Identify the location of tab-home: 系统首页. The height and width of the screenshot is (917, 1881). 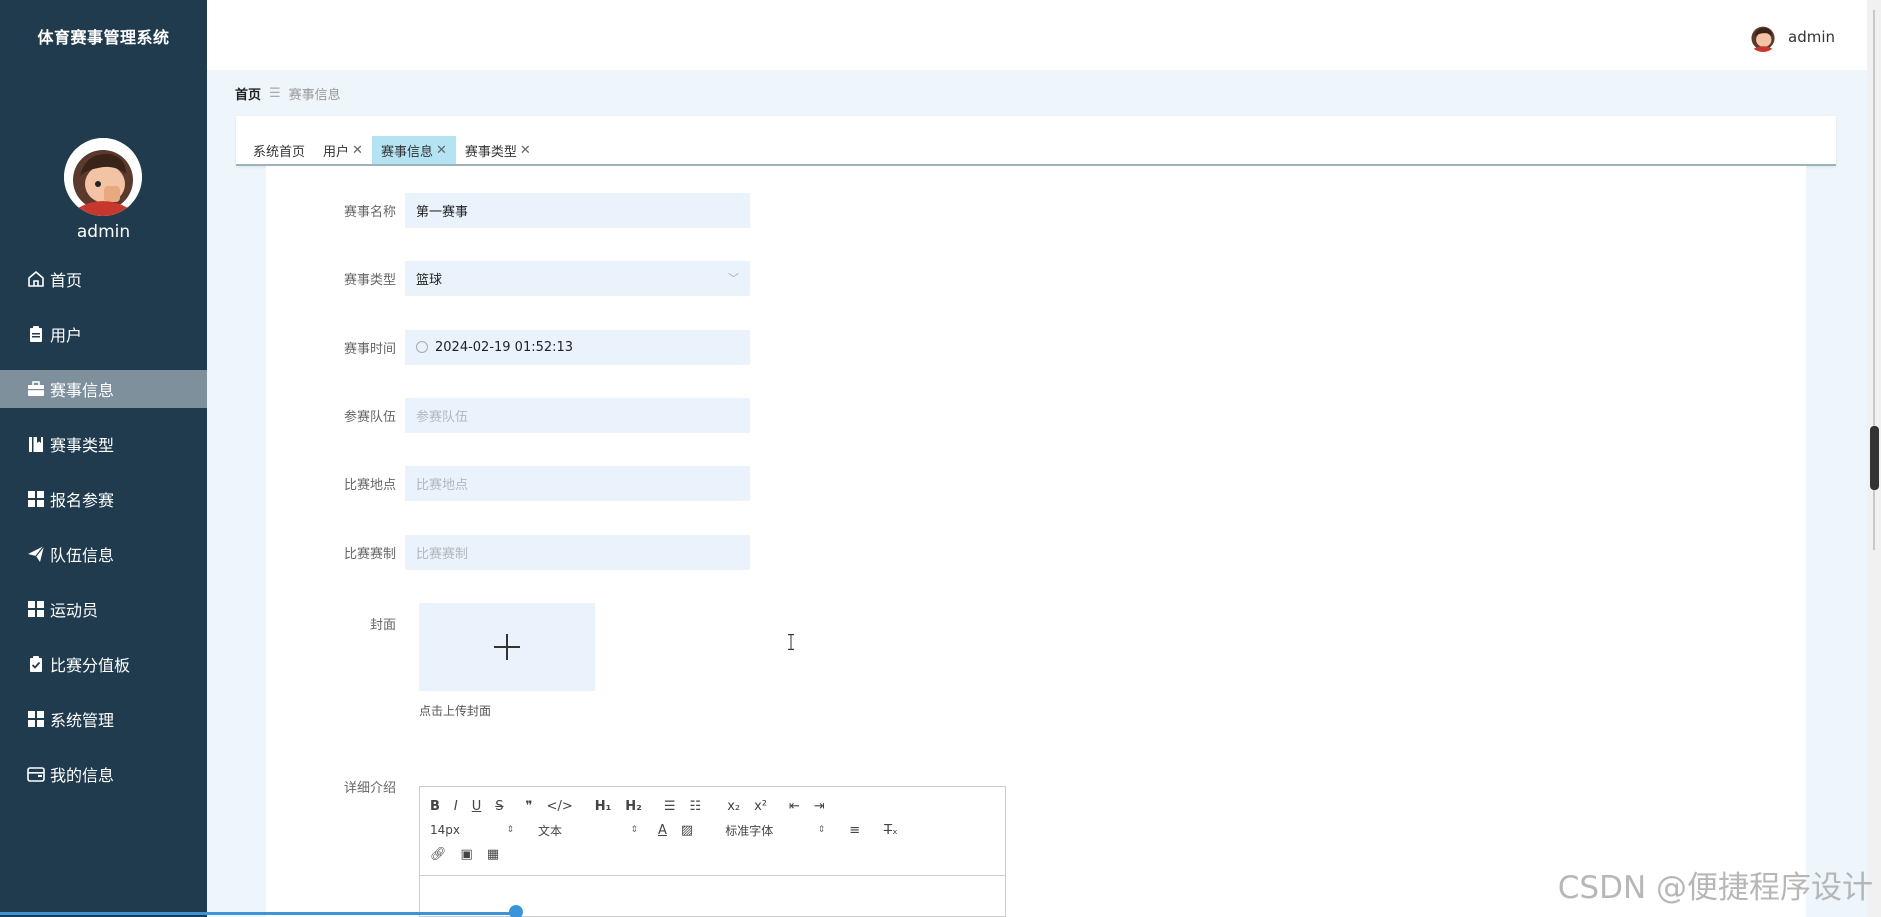
(279, 150).